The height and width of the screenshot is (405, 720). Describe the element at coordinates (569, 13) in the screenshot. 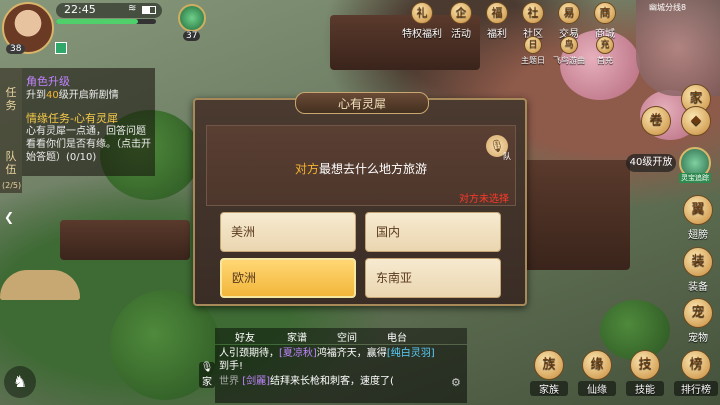

I see `coin-icon: 易` at that location.